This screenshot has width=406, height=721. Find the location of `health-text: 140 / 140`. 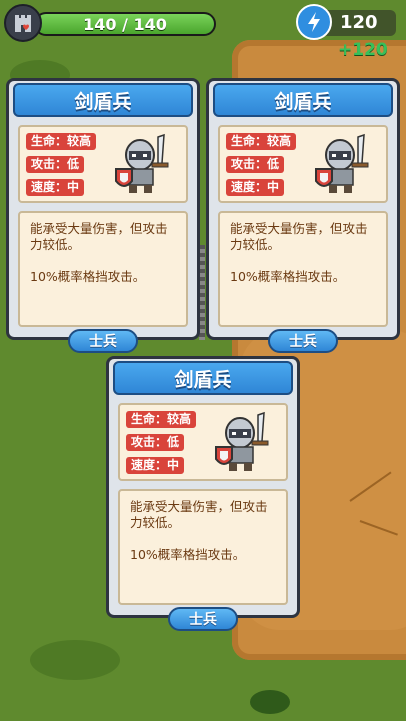

health-text: 140 / 140 is located at coordinates (125, 24).